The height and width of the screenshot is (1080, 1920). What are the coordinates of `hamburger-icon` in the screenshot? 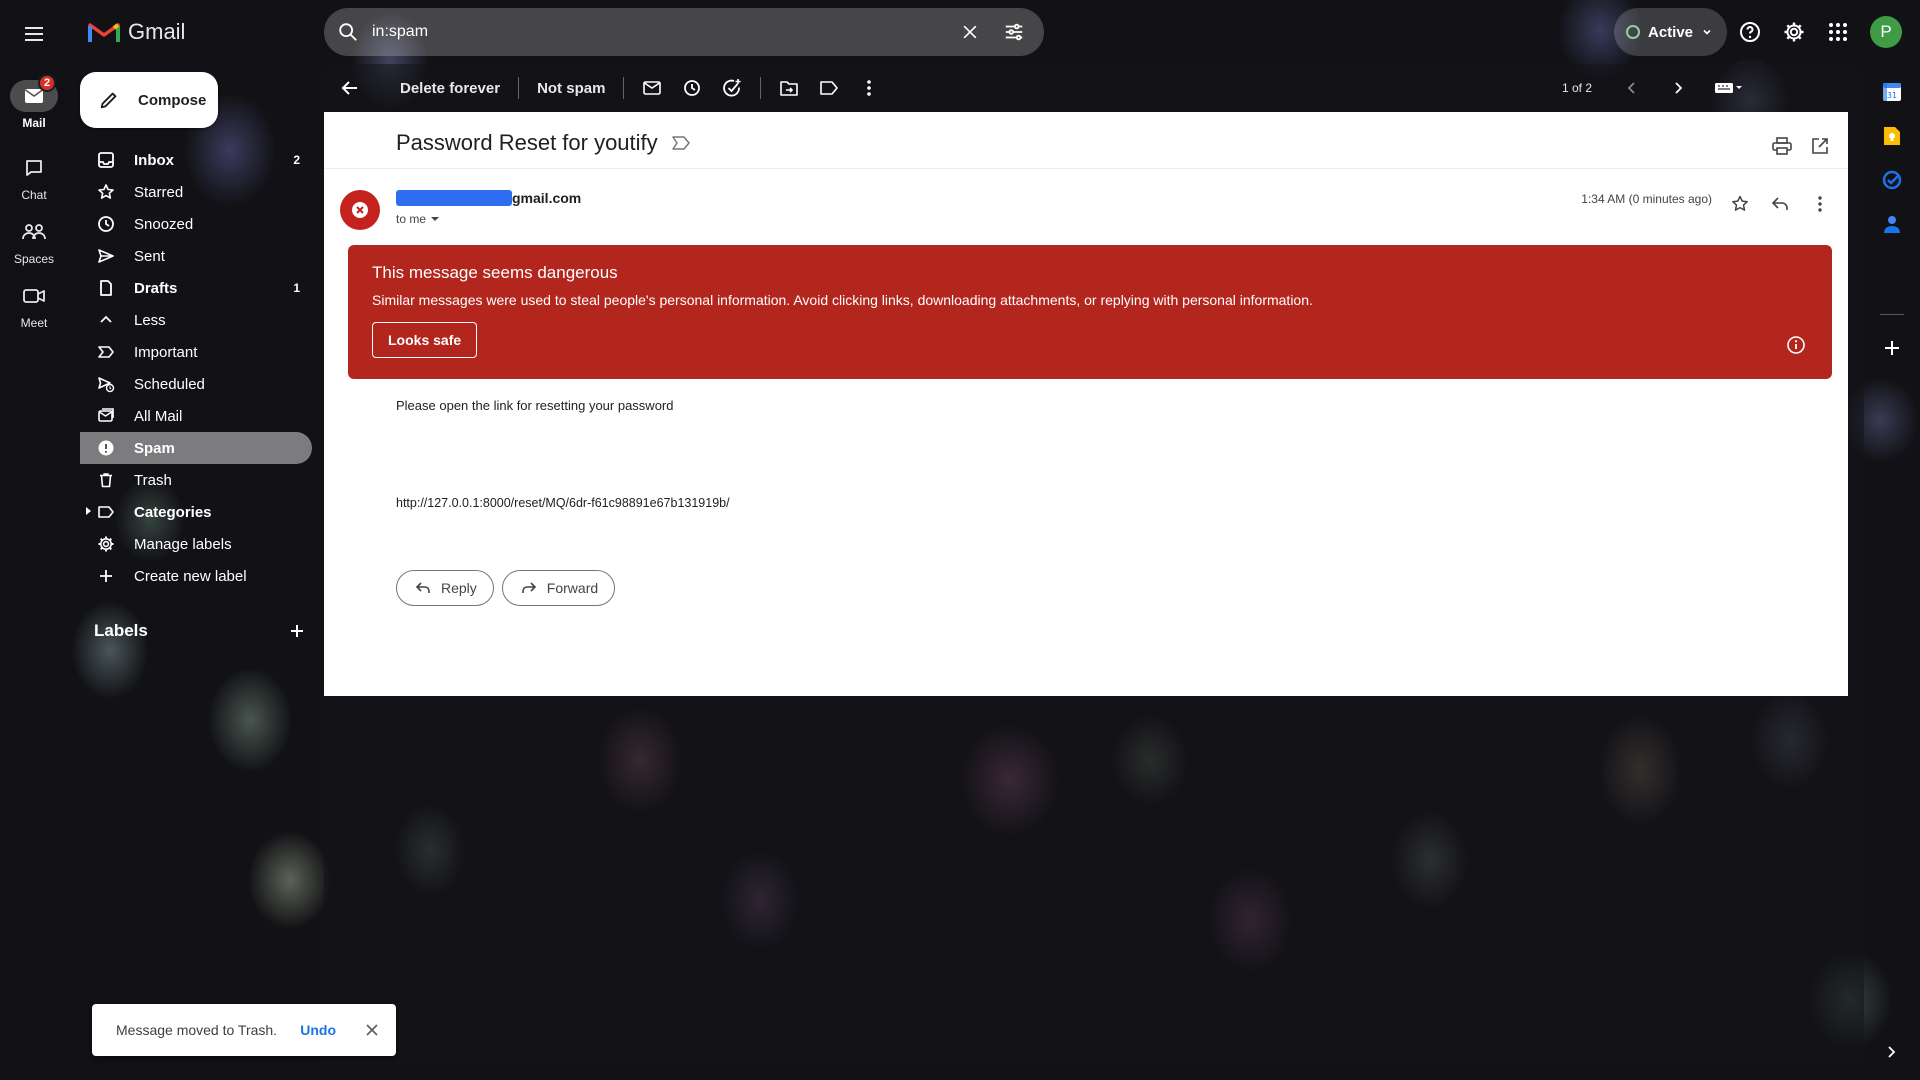 It's located at (34, 34).